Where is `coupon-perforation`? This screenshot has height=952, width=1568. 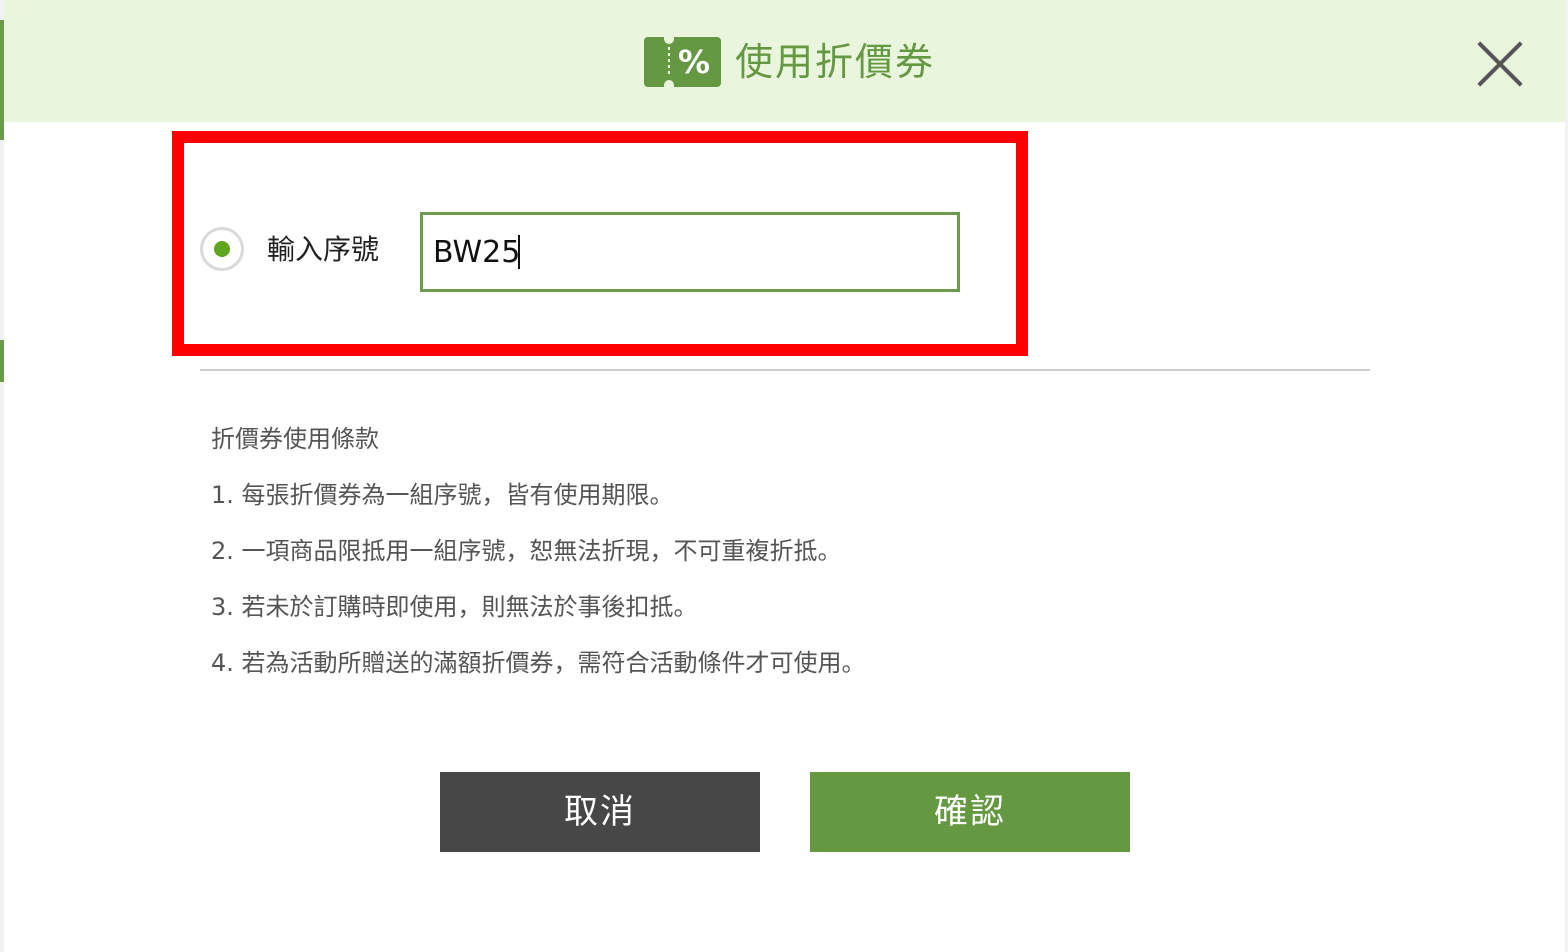 coupon-perforation is located at coordinates (669, 62).